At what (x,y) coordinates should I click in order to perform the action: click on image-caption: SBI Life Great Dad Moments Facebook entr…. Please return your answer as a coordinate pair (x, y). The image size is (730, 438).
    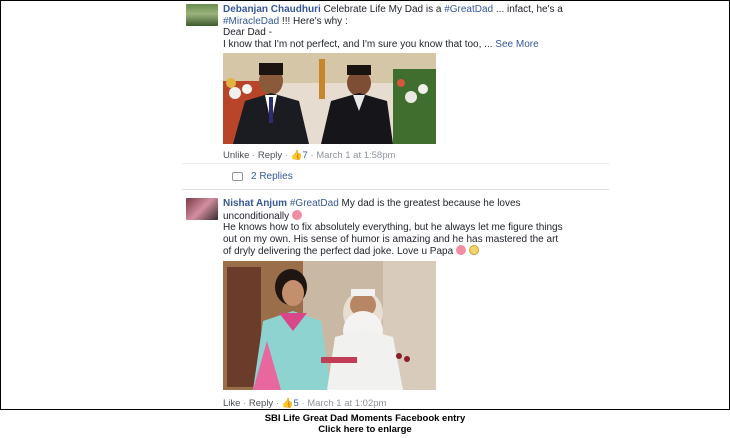
    Looking at the image, I should click on (365, 424).